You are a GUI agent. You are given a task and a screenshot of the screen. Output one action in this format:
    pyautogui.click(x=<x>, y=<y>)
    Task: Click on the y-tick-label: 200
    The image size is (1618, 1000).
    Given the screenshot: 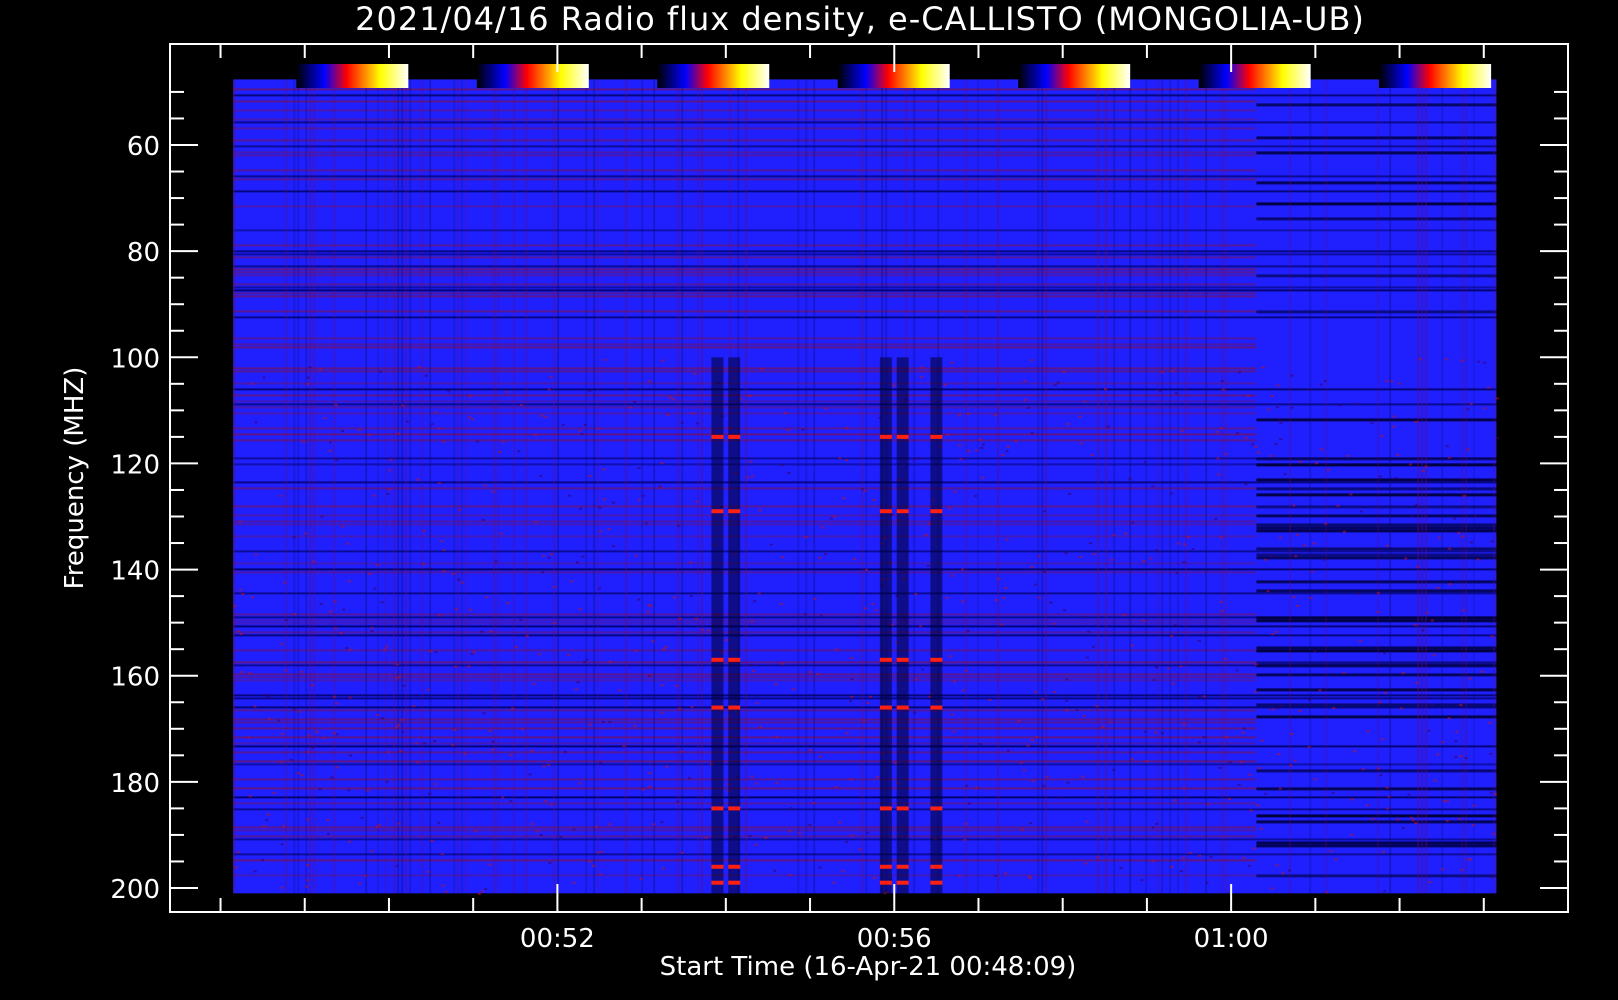 What is the action you would take?
    pyautogui.click(x=135, y=890)
    